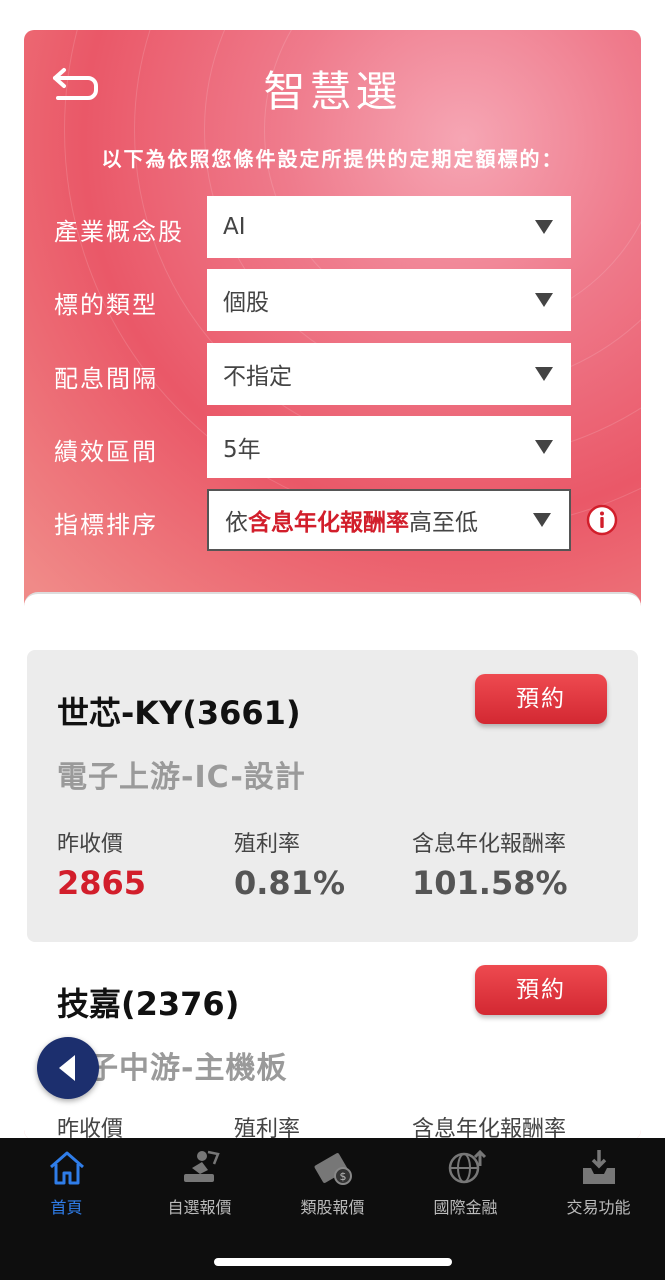 Image resolution: width=665 pixels, height=1280 pixels. Describe the element at coordinates (106, 525) in the screenshot. I see `filter-label-sort: 指標排序` at that location.